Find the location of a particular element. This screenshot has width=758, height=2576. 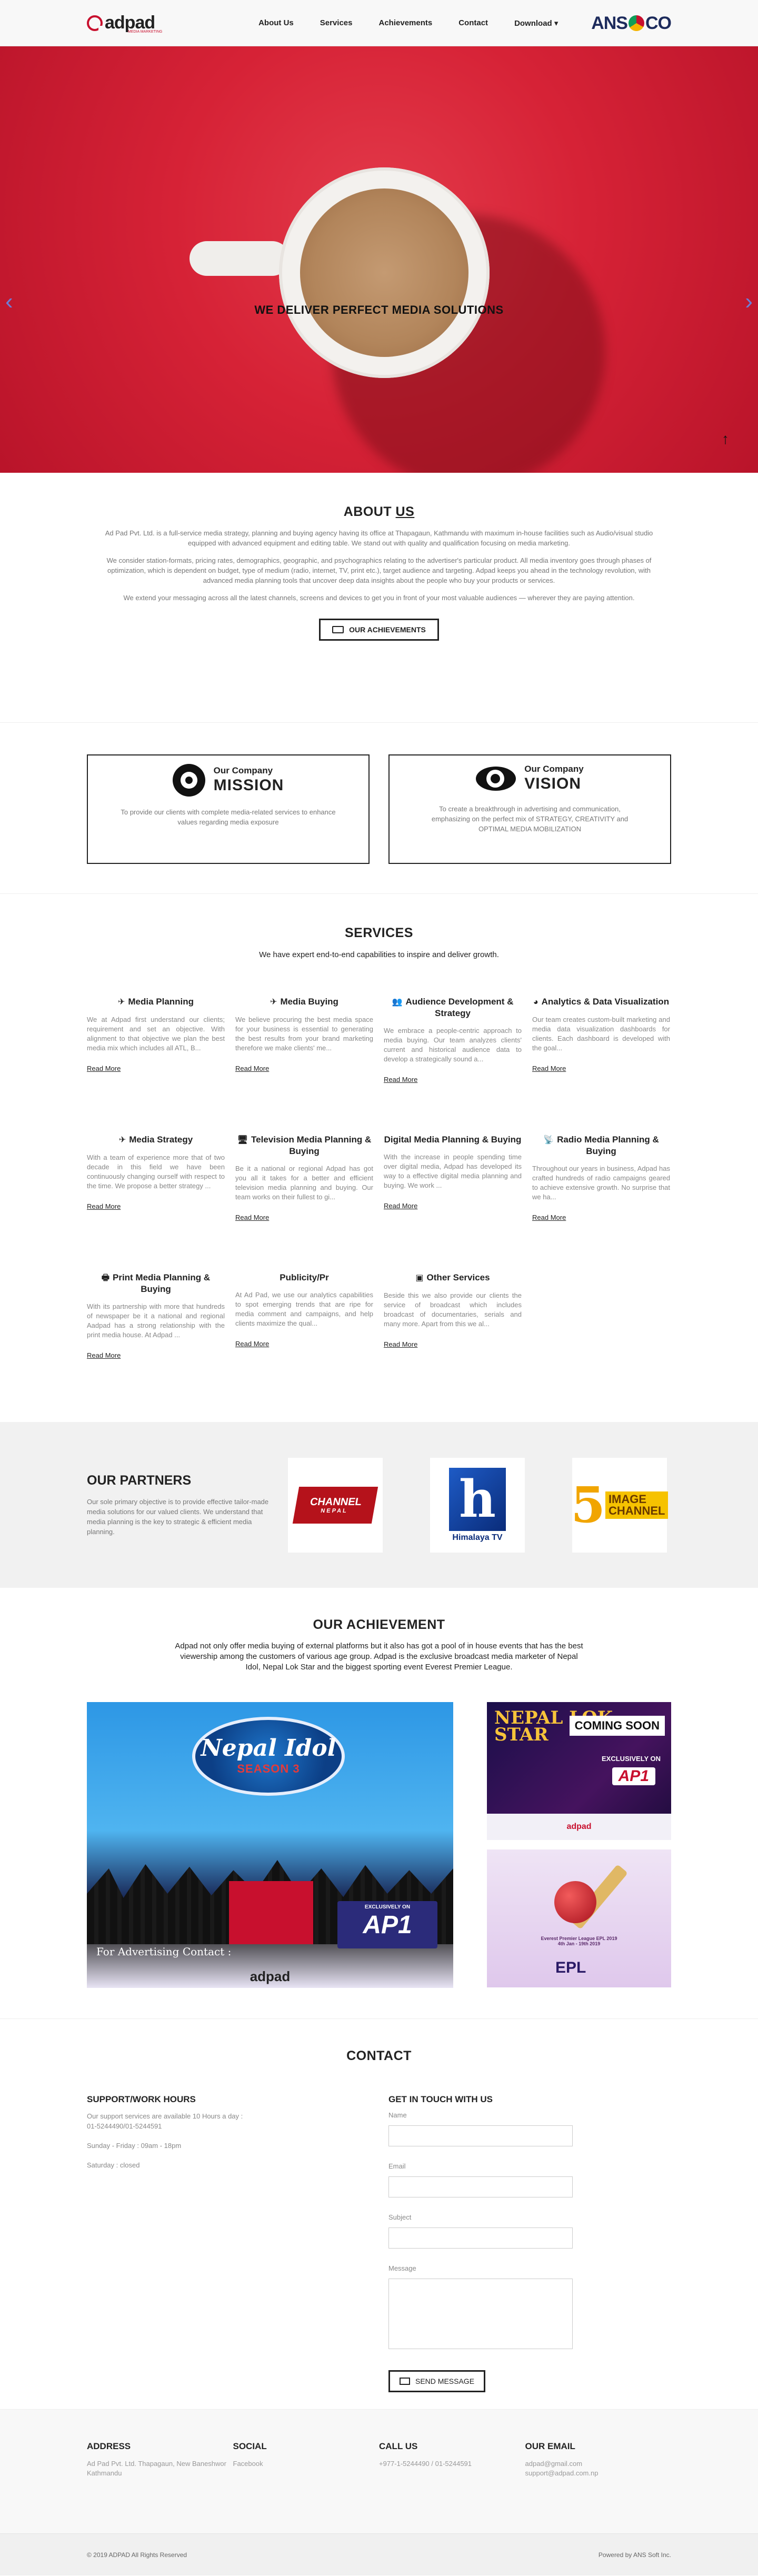

message-label: Message is located at coordinates (402, 2268).